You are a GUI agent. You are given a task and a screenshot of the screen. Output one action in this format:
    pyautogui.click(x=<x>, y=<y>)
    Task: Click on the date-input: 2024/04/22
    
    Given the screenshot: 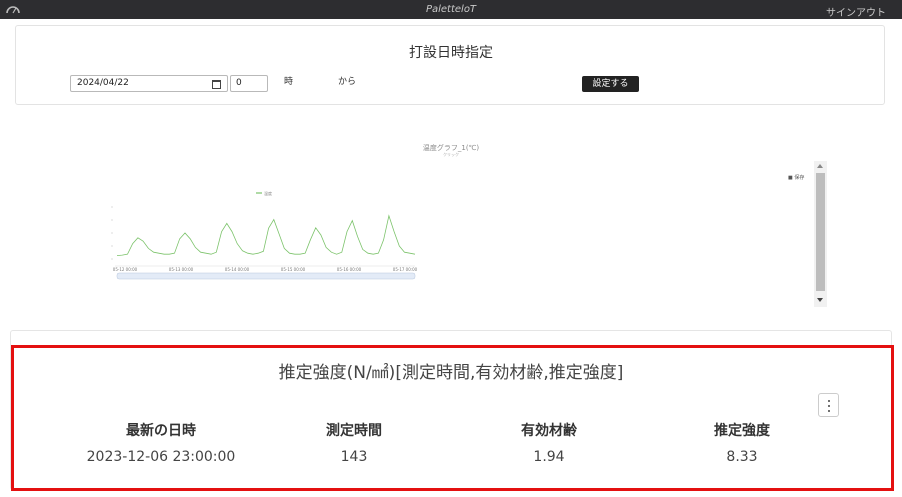 What is the action you would take?
    pyautogui.click(x=149, y=83)
    